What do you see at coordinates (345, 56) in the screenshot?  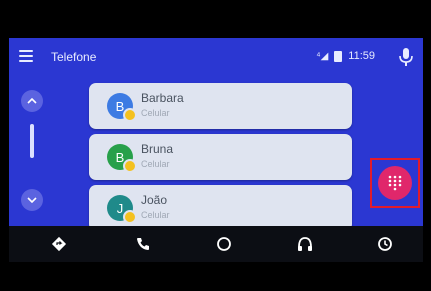 I see `status-area: ⁴◢ 11:59` at bounding box center [345, 56].